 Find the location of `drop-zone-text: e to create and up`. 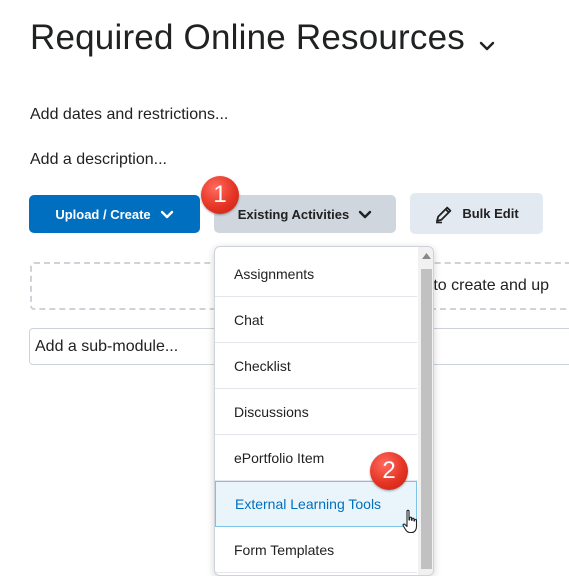

drop-zone-text: e to create and up is located at coordinates (484, 285).